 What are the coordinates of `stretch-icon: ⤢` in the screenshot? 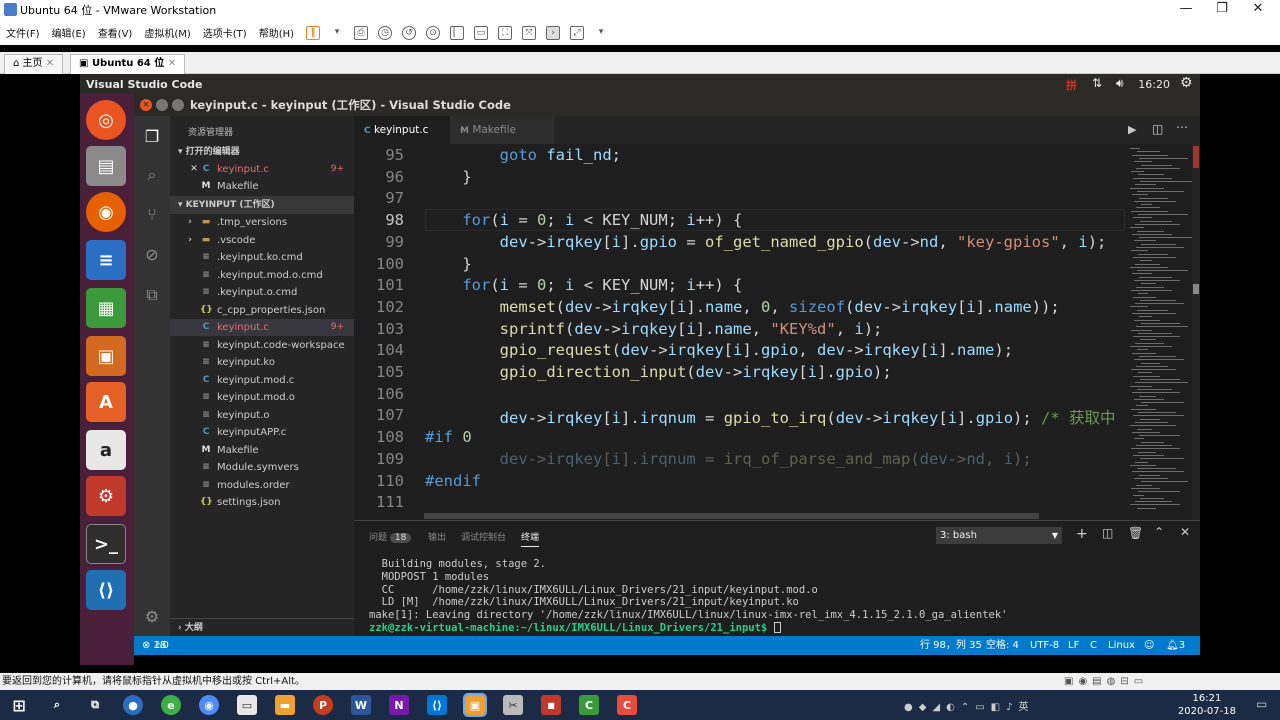 It's located at (577, 32).